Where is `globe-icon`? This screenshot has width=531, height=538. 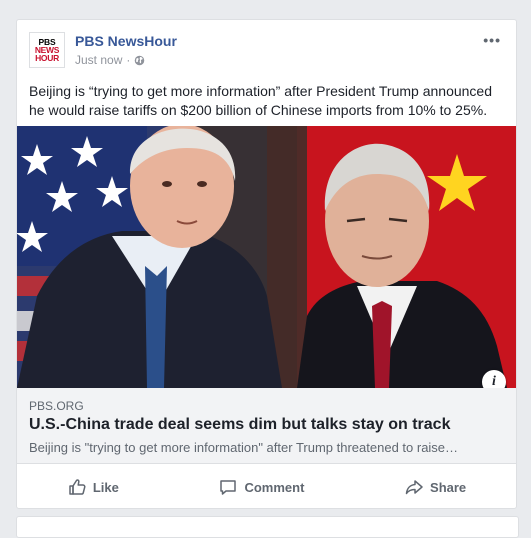
globe-icon is located at coordinates (139, 60).